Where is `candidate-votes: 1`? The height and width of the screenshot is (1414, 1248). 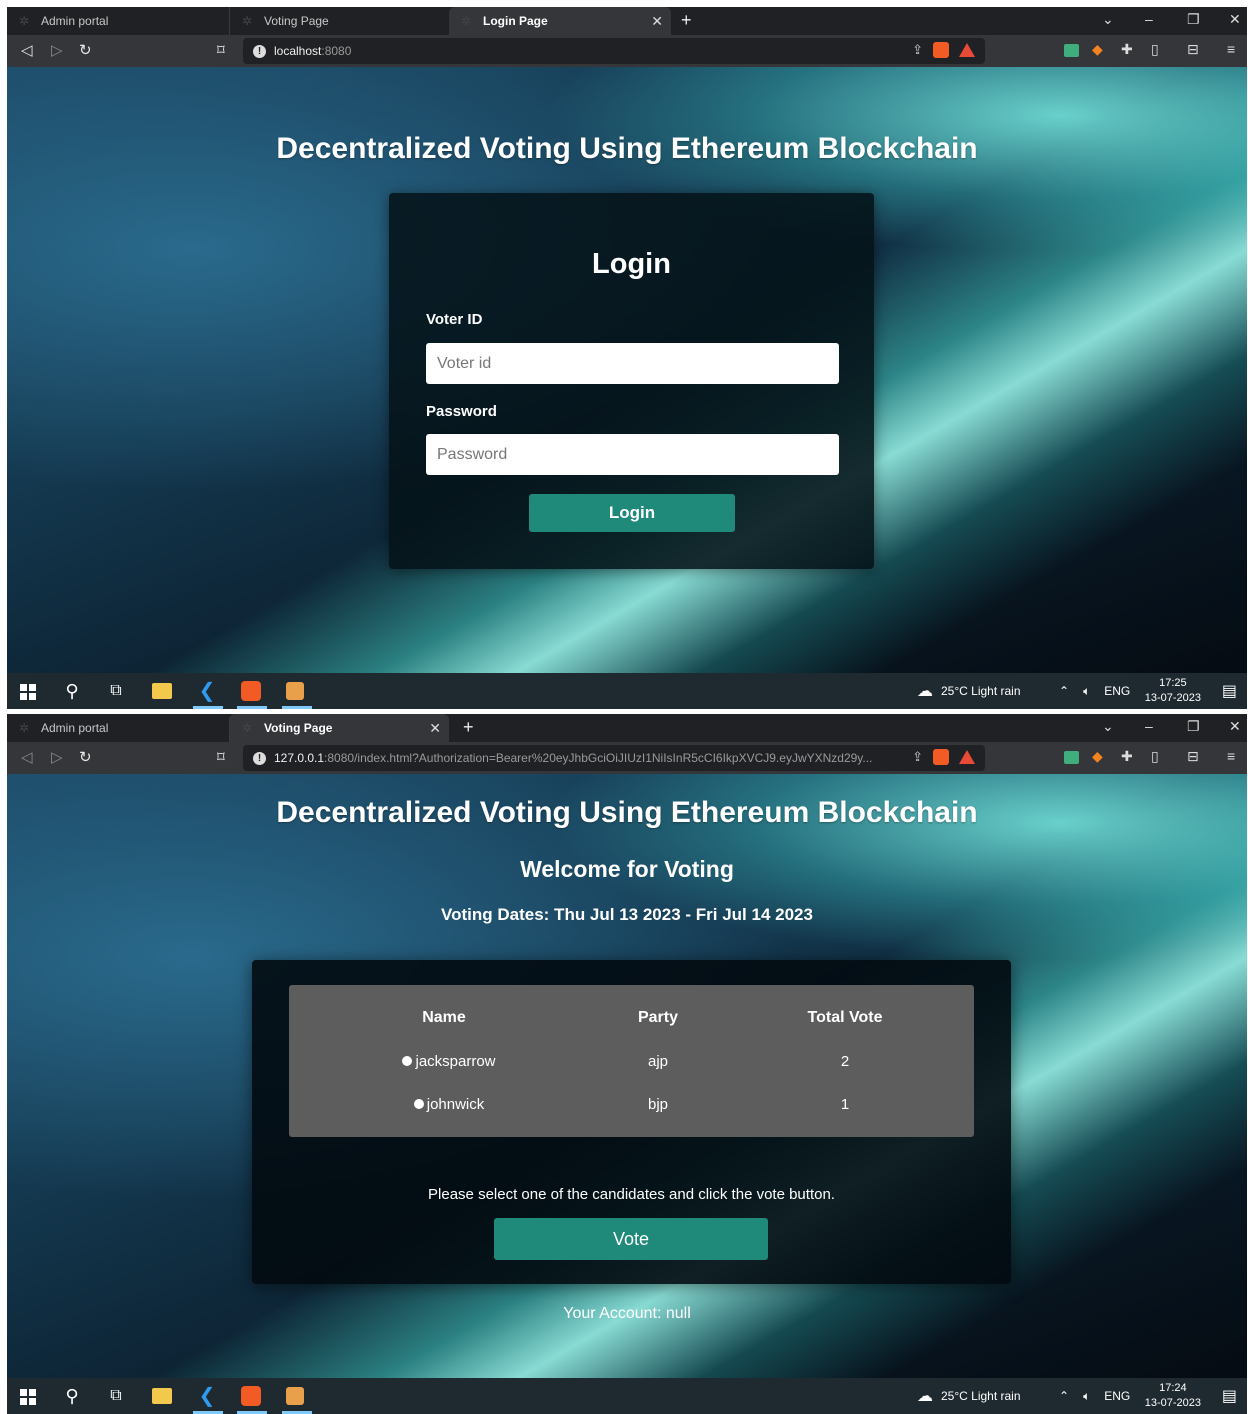 candidate-votes: 1 is located at coordinates (845, 1104).